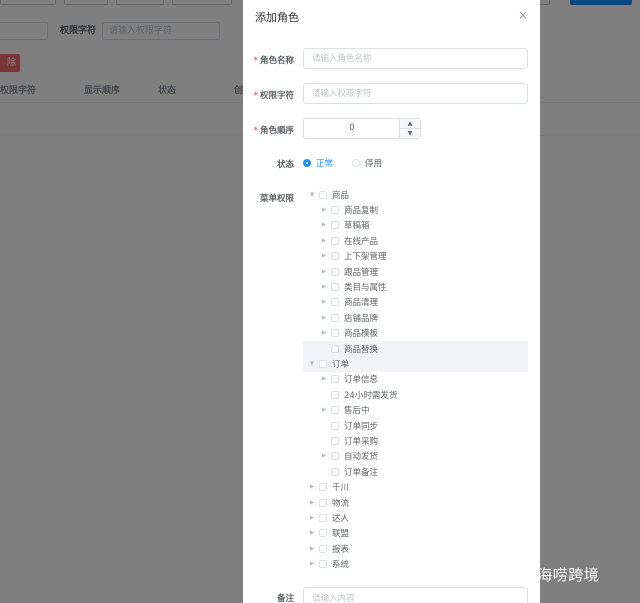 This screenshot has height=603, width=640. Describe the element at coordinates (415, 517) in the screenshot. I see `tree-node: ▶ 达人` at that location.